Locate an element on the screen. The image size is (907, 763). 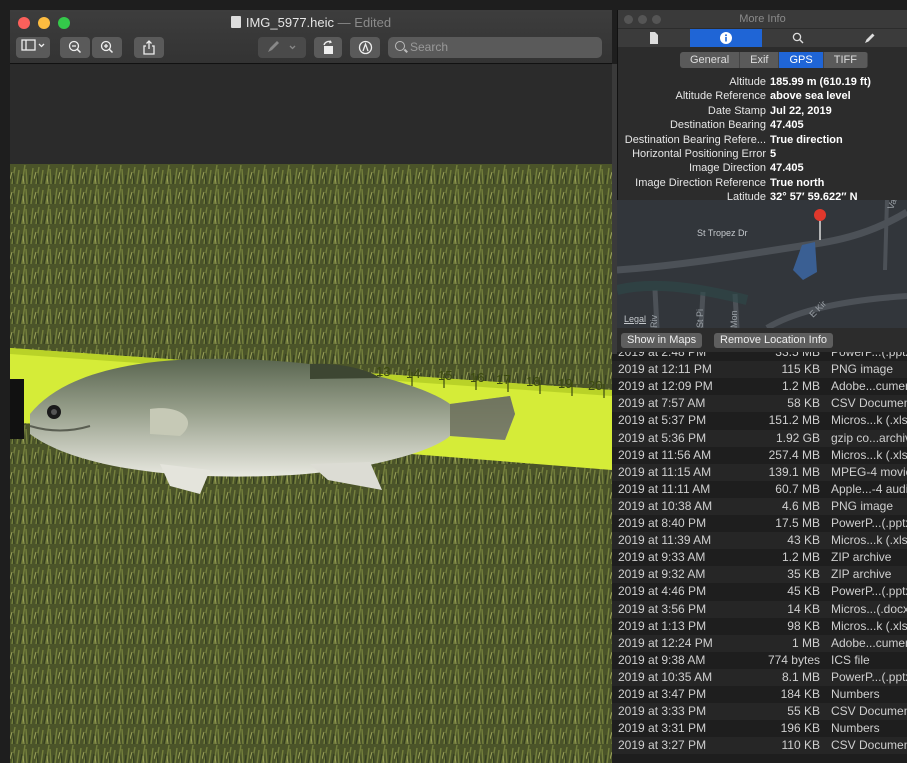
file-row: 2019 at 10:35 AM 8.1 MB PowerP...(.pptx is located at coordinates (759, 677).